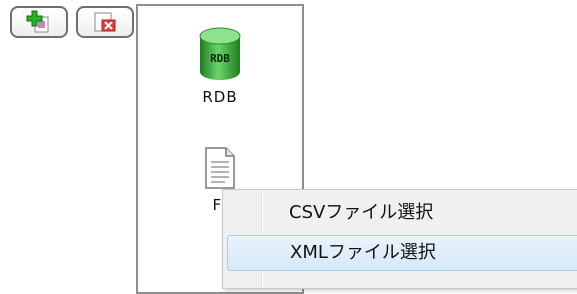 This screenshot has width=577, height=294. What do you see at coordinates (220, 58) in the screenshot?
I see `svg-text: RDB` at bounding box center [220, 58].